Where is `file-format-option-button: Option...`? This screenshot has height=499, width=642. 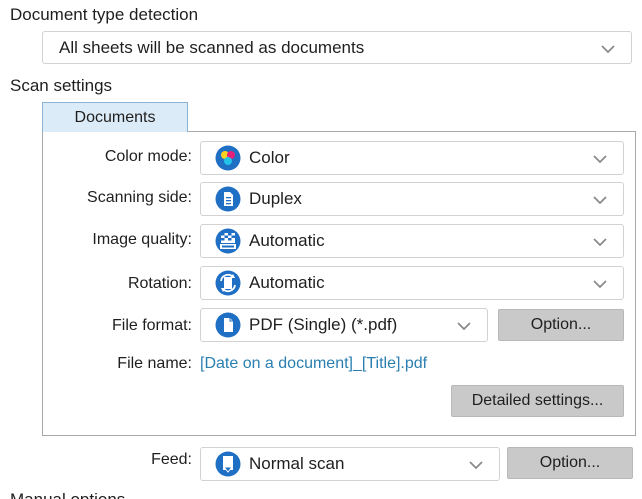 file-format-option-button: Option... is located at coordinates (561, 325).